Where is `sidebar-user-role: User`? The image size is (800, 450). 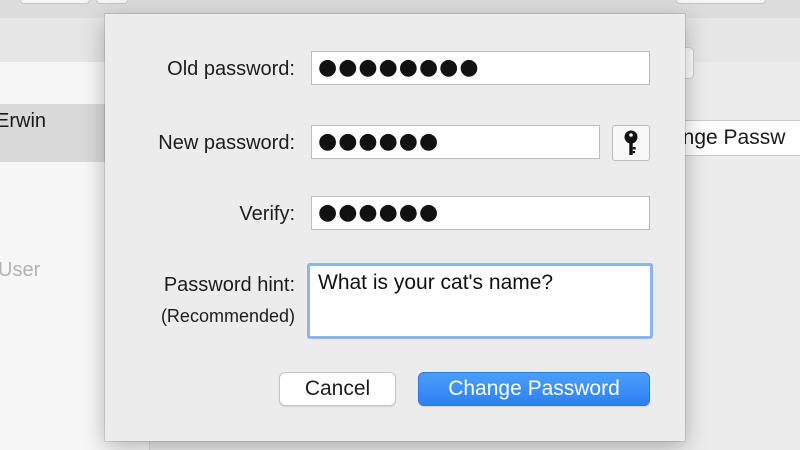
sidebar-user-role: User is located at coordinates (20, 270).